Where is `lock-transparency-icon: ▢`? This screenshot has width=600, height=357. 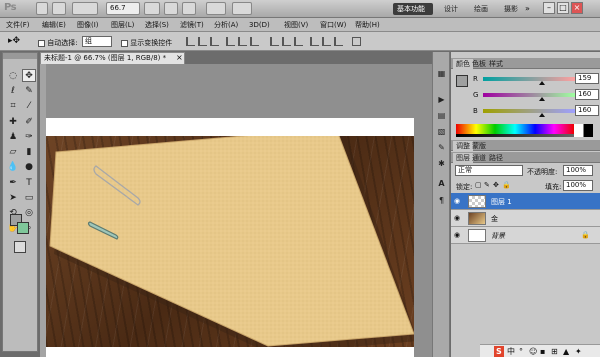
lock-transparency-icon: ▢ is located at coordinates (478, 185).